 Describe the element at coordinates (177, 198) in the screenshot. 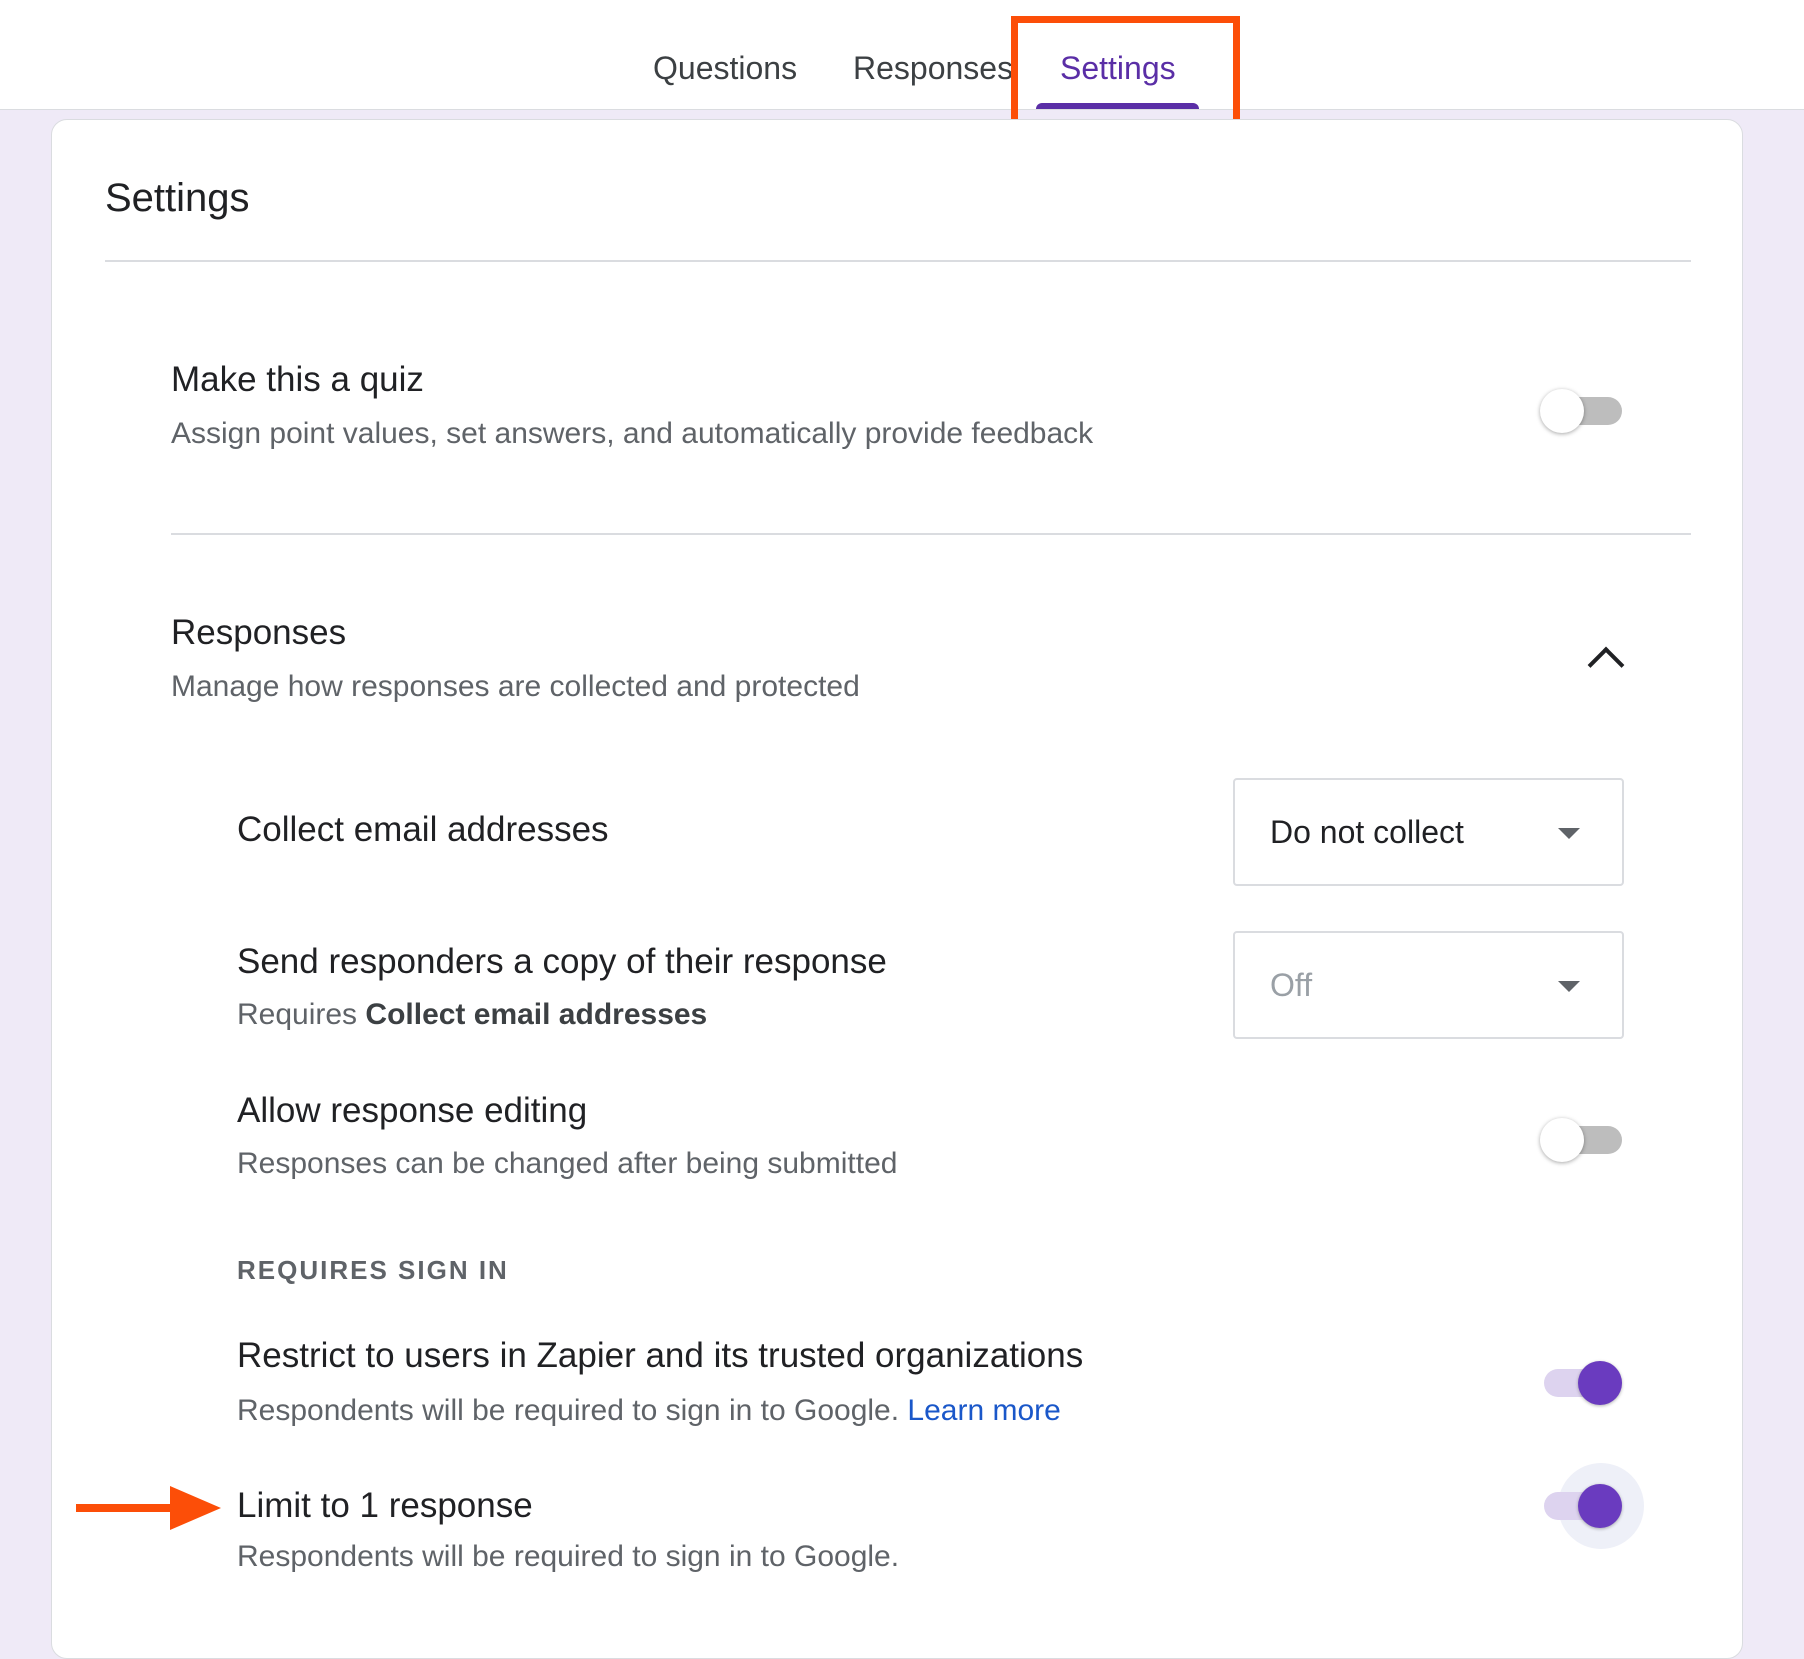

I see `page-title: Settings` at that location.